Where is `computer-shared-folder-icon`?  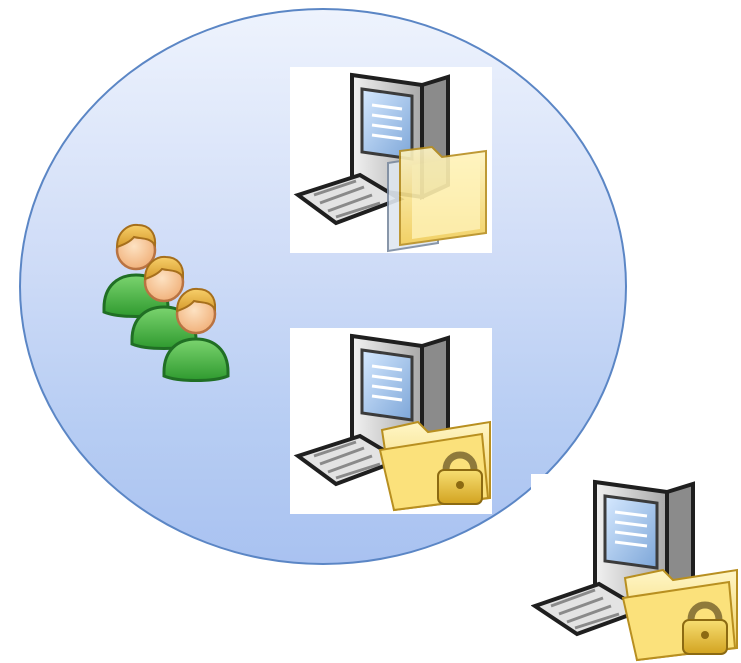 computer-shared-folder-icon is located at coordinates (391, 160).